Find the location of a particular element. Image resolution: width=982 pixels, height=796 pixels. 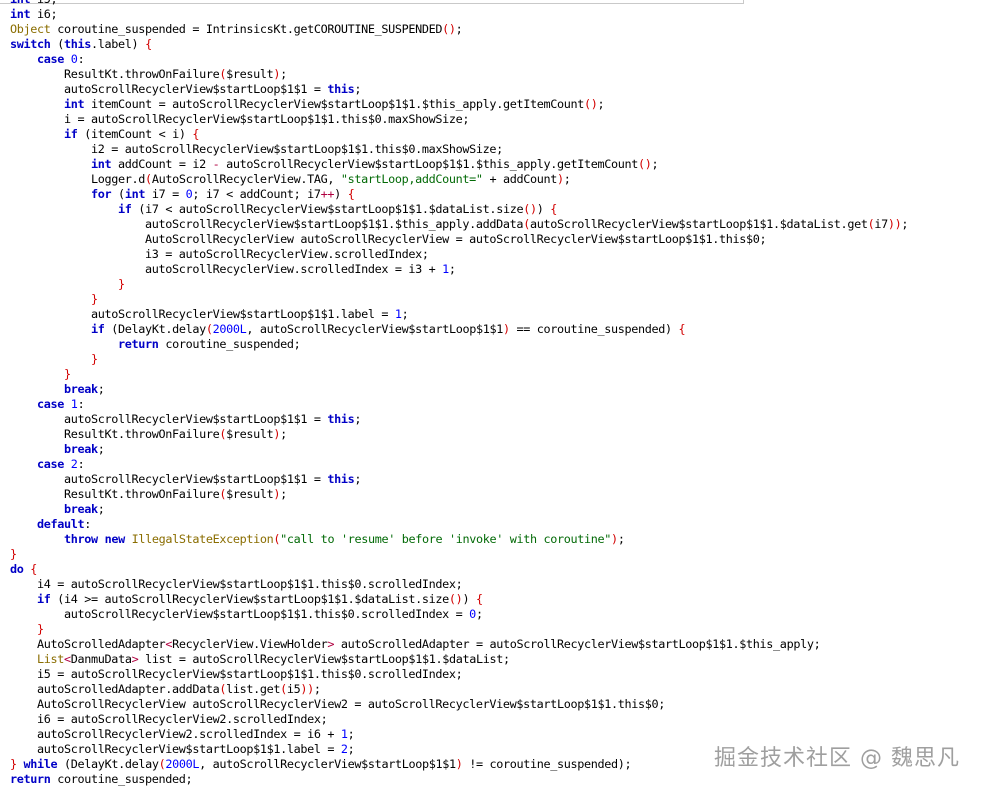

code-text: AutoScrolledAdapter is located at coordinates (88, 644).